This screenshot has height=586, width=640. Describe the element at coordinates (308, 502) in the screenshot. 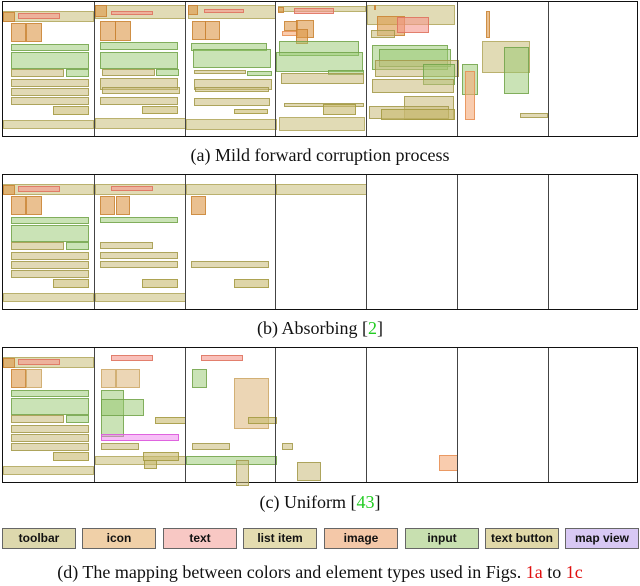

I see `caption-c-text: (c) Uniform [` at that location.